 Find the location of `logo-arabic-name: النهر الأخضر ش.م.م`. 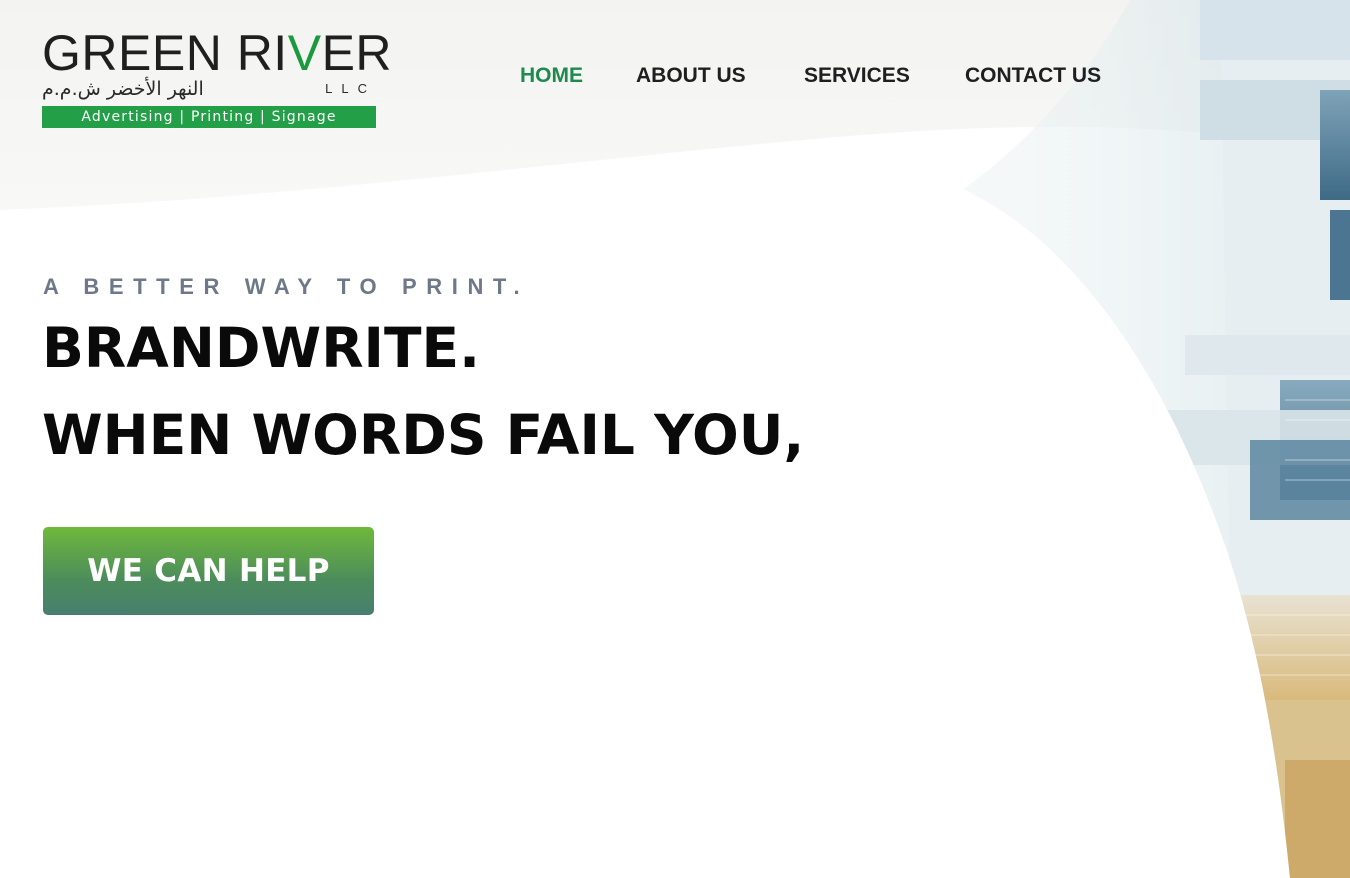

logo-arabic-name: النهر الأخضر ش.م.م is located at coordinates (123, 89).